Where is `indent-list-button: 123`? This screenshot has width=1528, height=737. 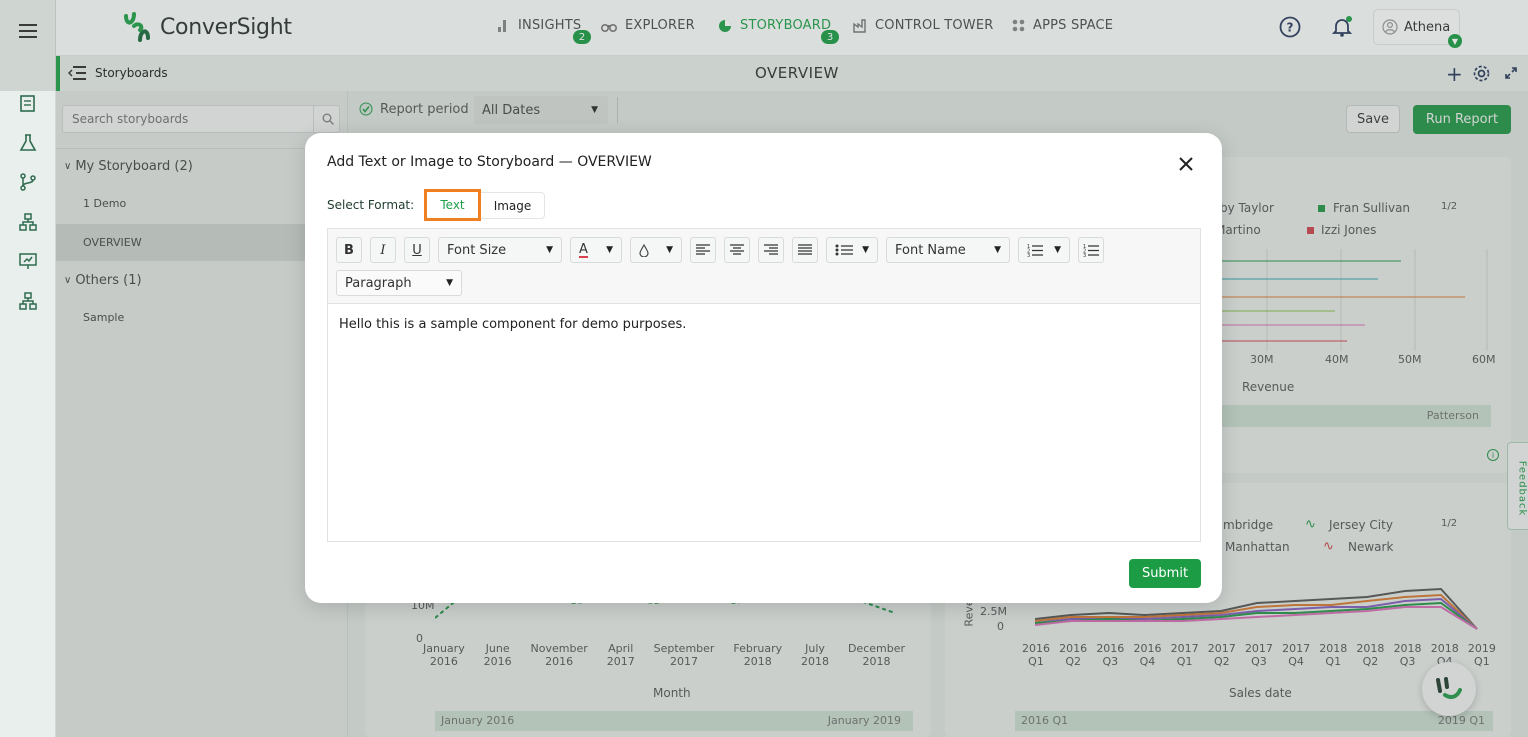
indent-list-button: 123 is located at coordinates (1091, 250).